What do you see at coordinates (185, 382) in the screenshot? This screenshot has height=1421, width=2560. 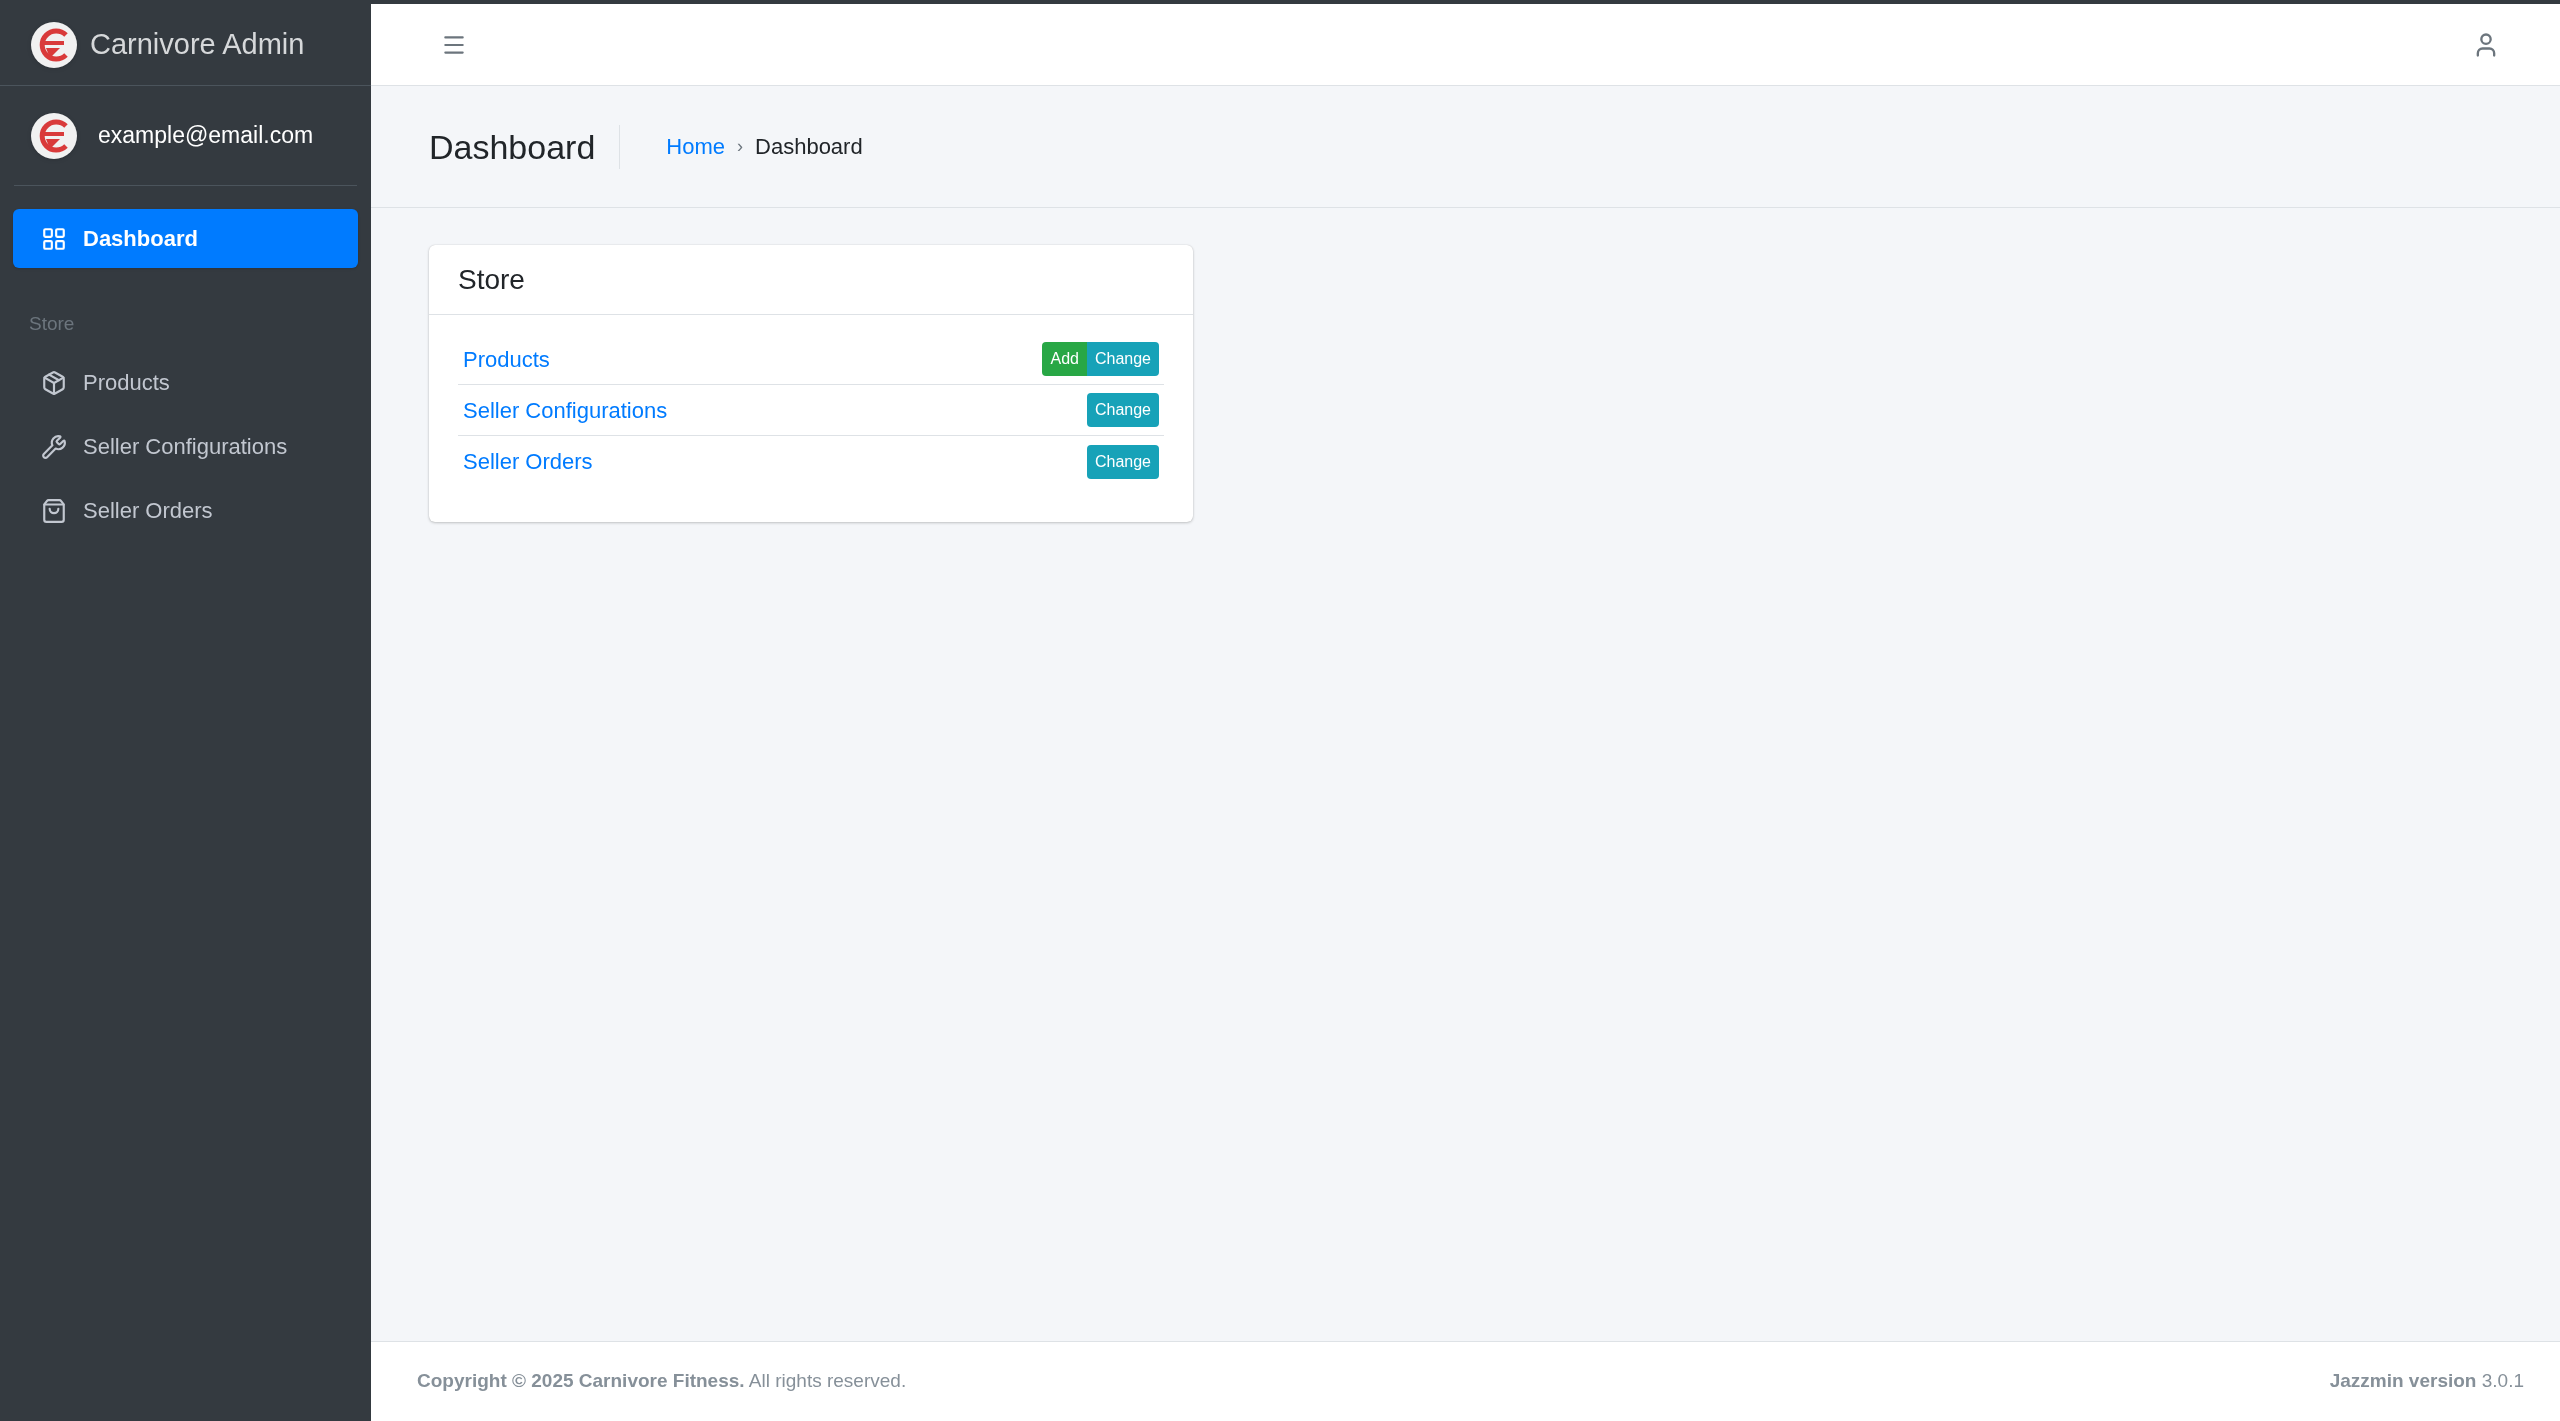 I see `sidebar-item: Products` at bounding box center [185, 382].